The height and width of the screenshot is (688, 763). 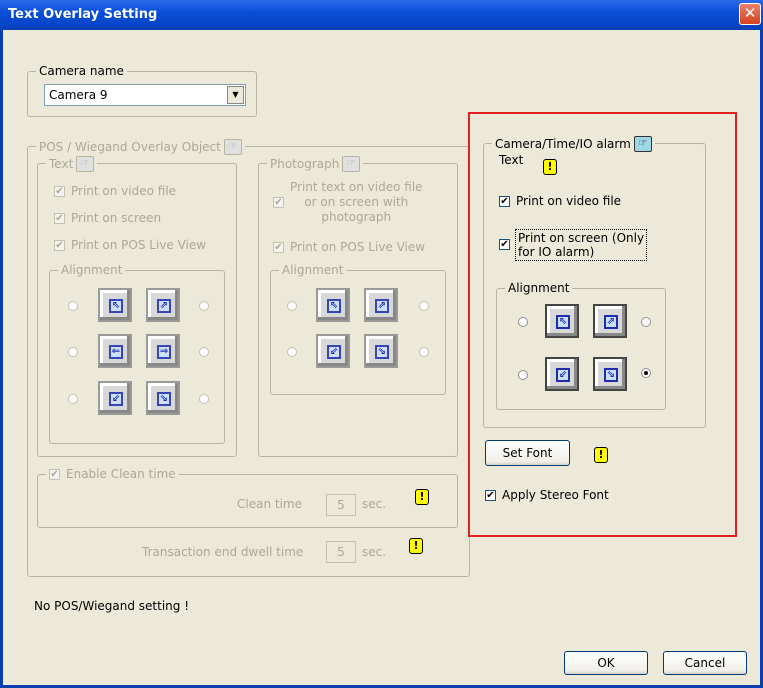 What do you see at coordinates (61, 164) in the screenshot?
I see `pos-text-label: Text` at bounding box center [61, 164].